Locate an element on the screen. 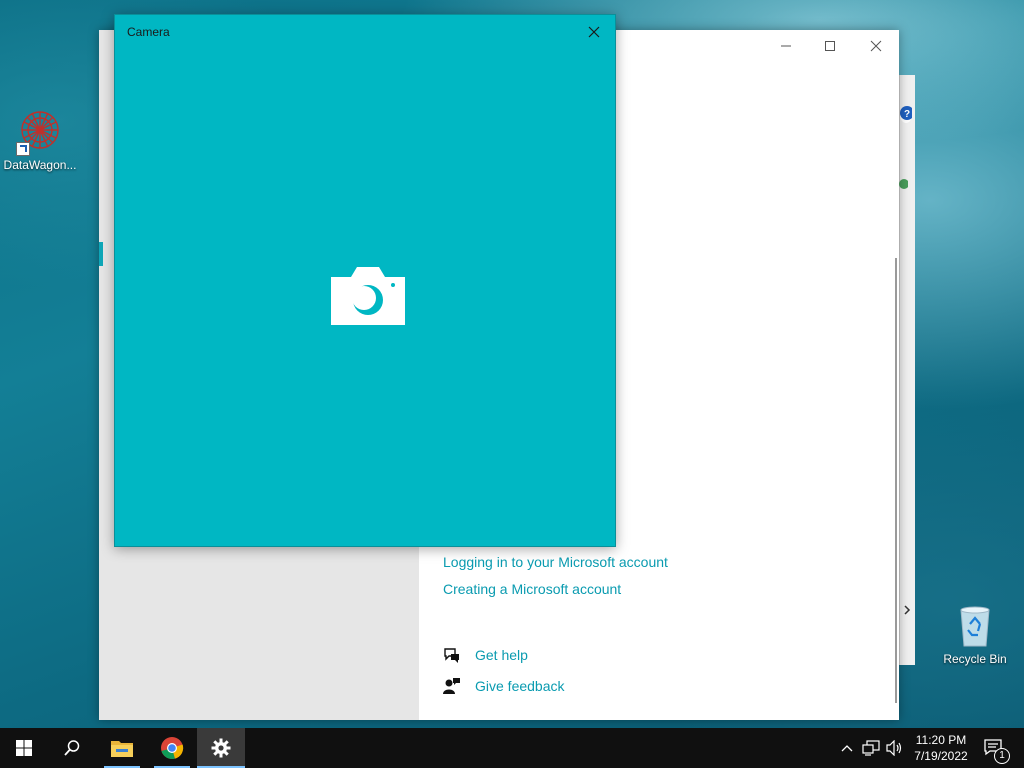 The image size is (1024, 768). camera-icon is located at coordinates (368, 296).